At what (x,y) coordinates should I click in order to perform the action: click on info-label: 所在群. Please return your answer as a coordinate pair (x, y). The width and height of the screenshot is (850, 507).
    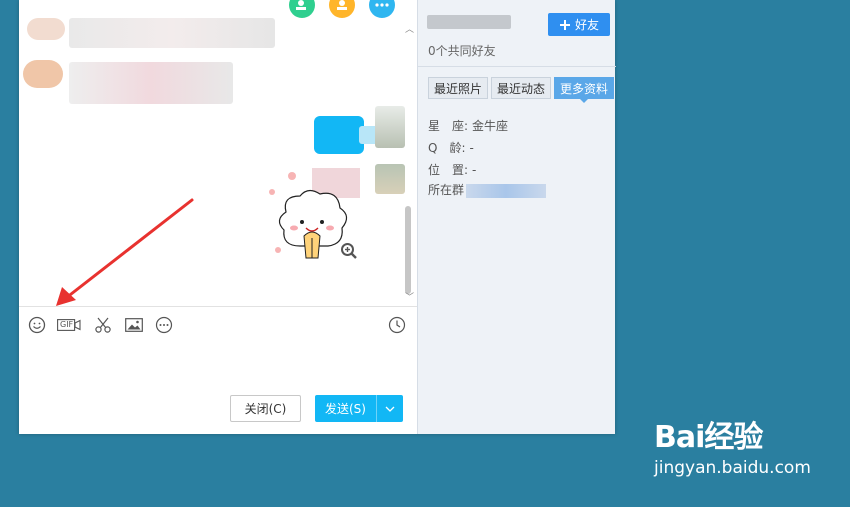
    Looking at the image, I should click on (446, 190).